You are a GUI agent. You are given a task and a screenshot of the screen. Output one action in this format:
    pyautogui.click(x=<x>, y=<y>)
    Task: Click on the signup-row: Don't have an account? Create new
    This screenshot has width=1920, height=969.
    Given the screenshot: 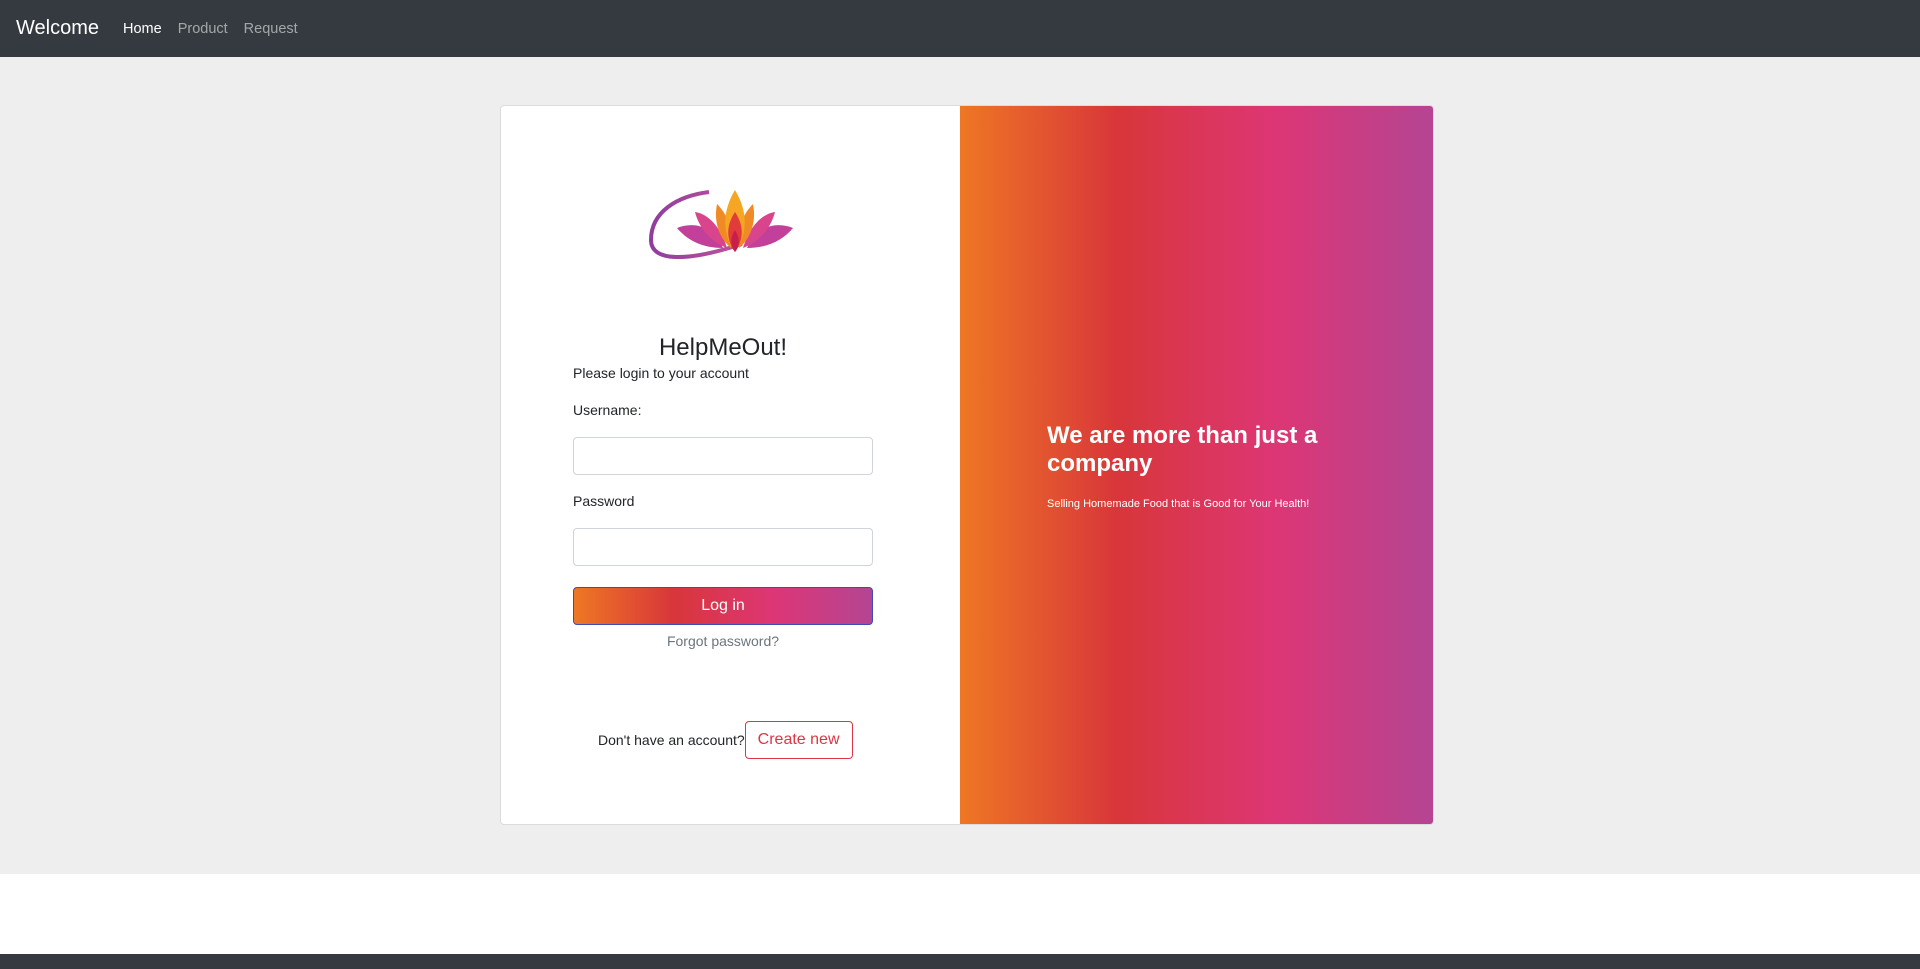 What is the action you would take?
    pyautogui.click(x=725, y=740)
    